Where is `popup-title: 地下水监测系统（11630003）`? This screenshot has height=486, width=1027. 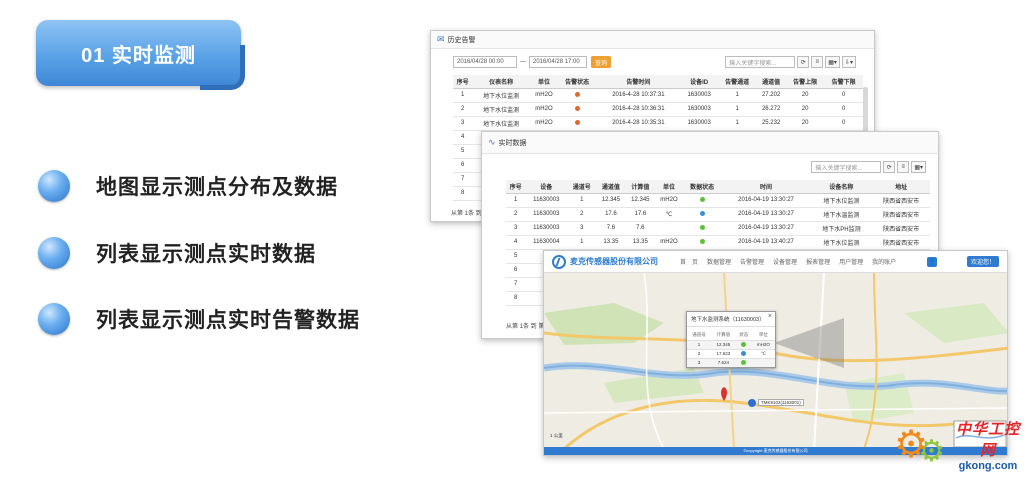 popup-title: 地下水监测系统（11630003） is located at coordinates (731, 319).